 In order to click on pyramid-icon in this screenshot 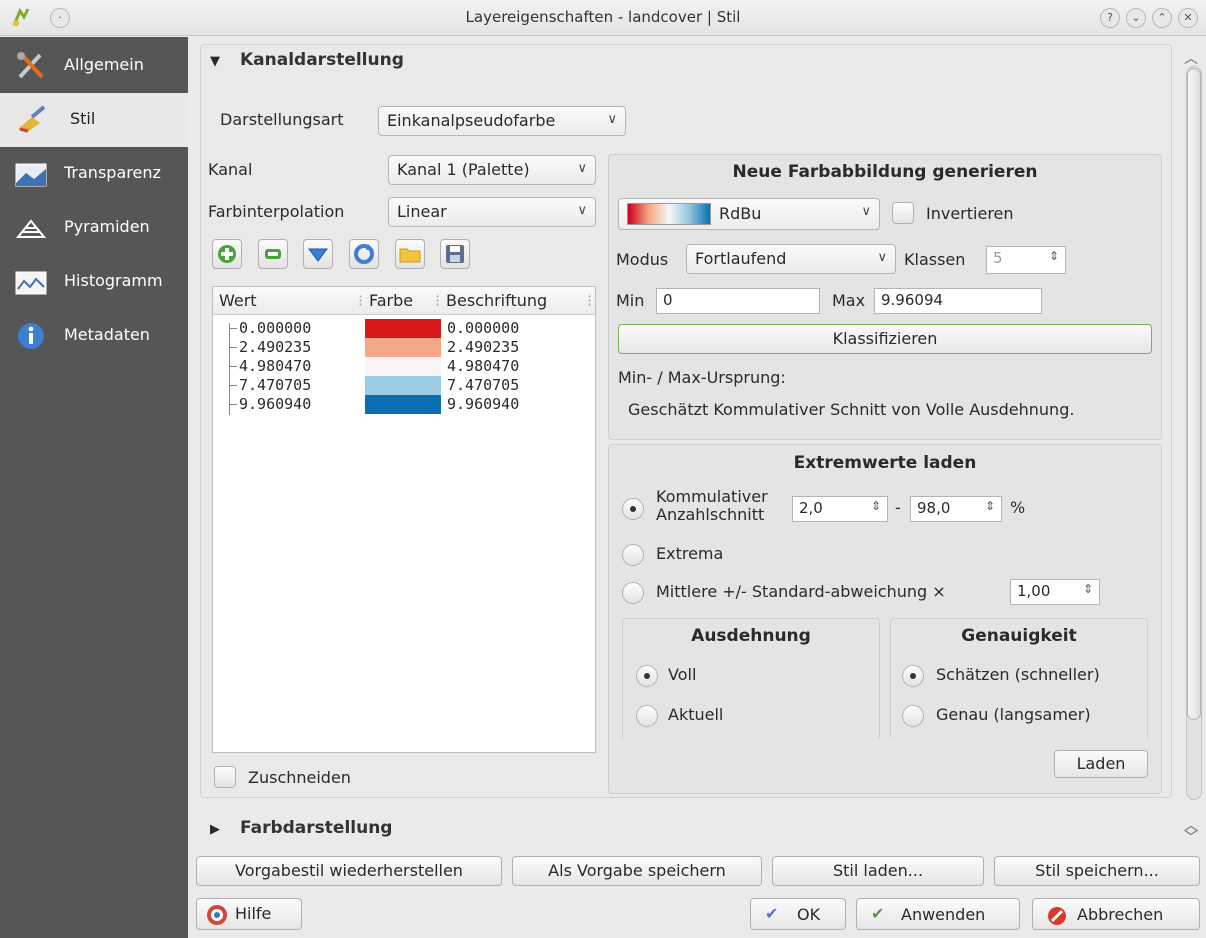, I will do `click(31, 228)`.